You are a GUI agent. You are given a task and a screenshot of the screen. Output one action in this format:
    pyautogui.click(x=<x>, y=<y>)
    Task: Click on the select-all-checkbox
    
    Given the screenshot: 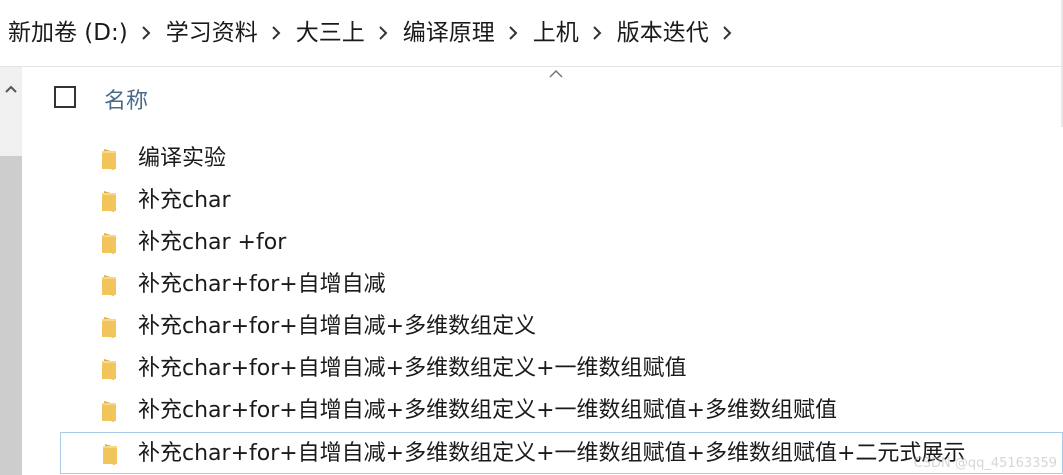 What is the action you would take?
    pyautogui.click(x=65, y=97)
    